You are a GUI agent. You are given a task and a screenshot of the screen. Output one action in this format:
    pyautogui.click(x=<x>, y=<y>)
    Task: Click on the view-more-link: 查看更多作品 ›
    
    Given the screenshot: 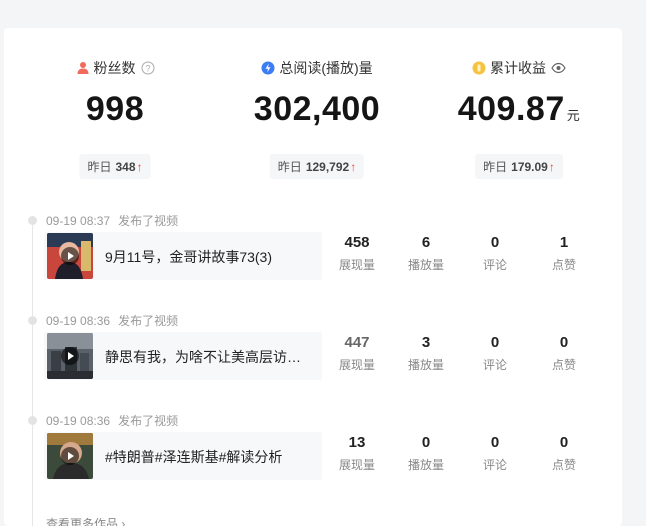 What is the action you would take?
    pyautogui.click(x=85, y=520)
    